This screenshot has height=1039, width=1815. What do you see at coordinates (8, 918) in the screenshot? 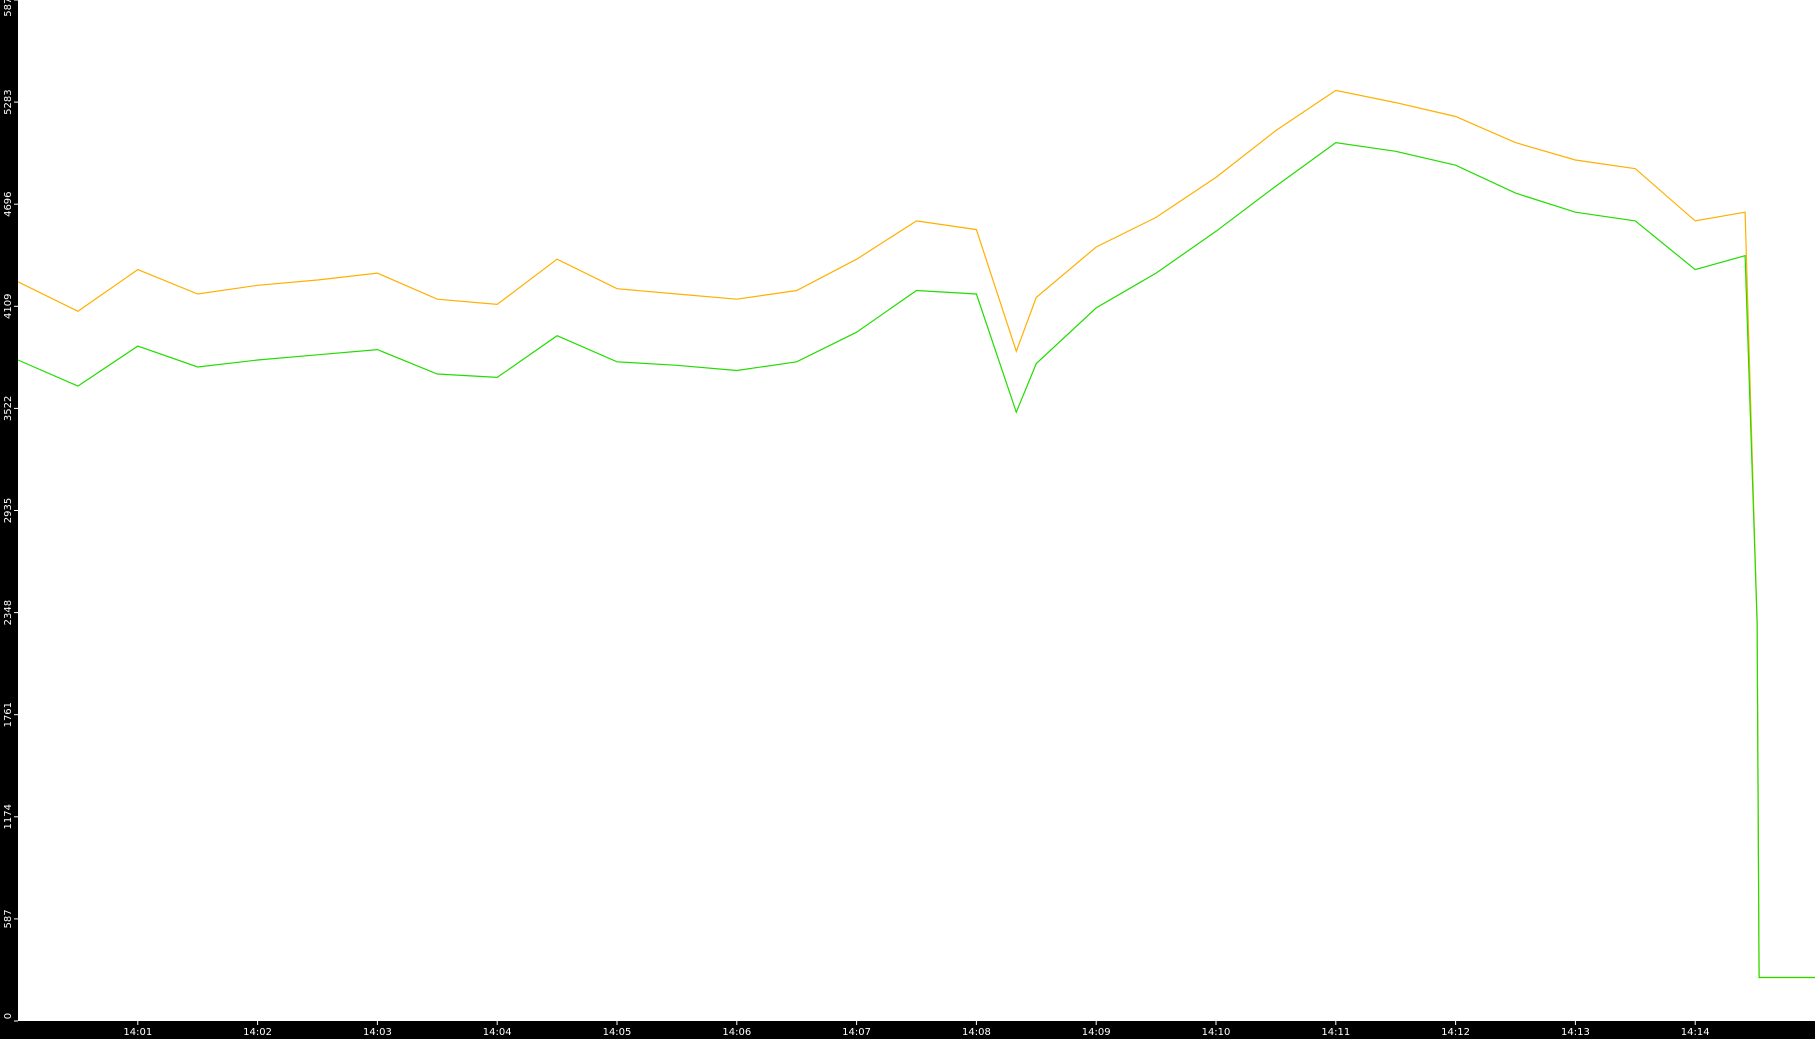
I see `y-tick-label: 587` at bounding box center [8, 918].